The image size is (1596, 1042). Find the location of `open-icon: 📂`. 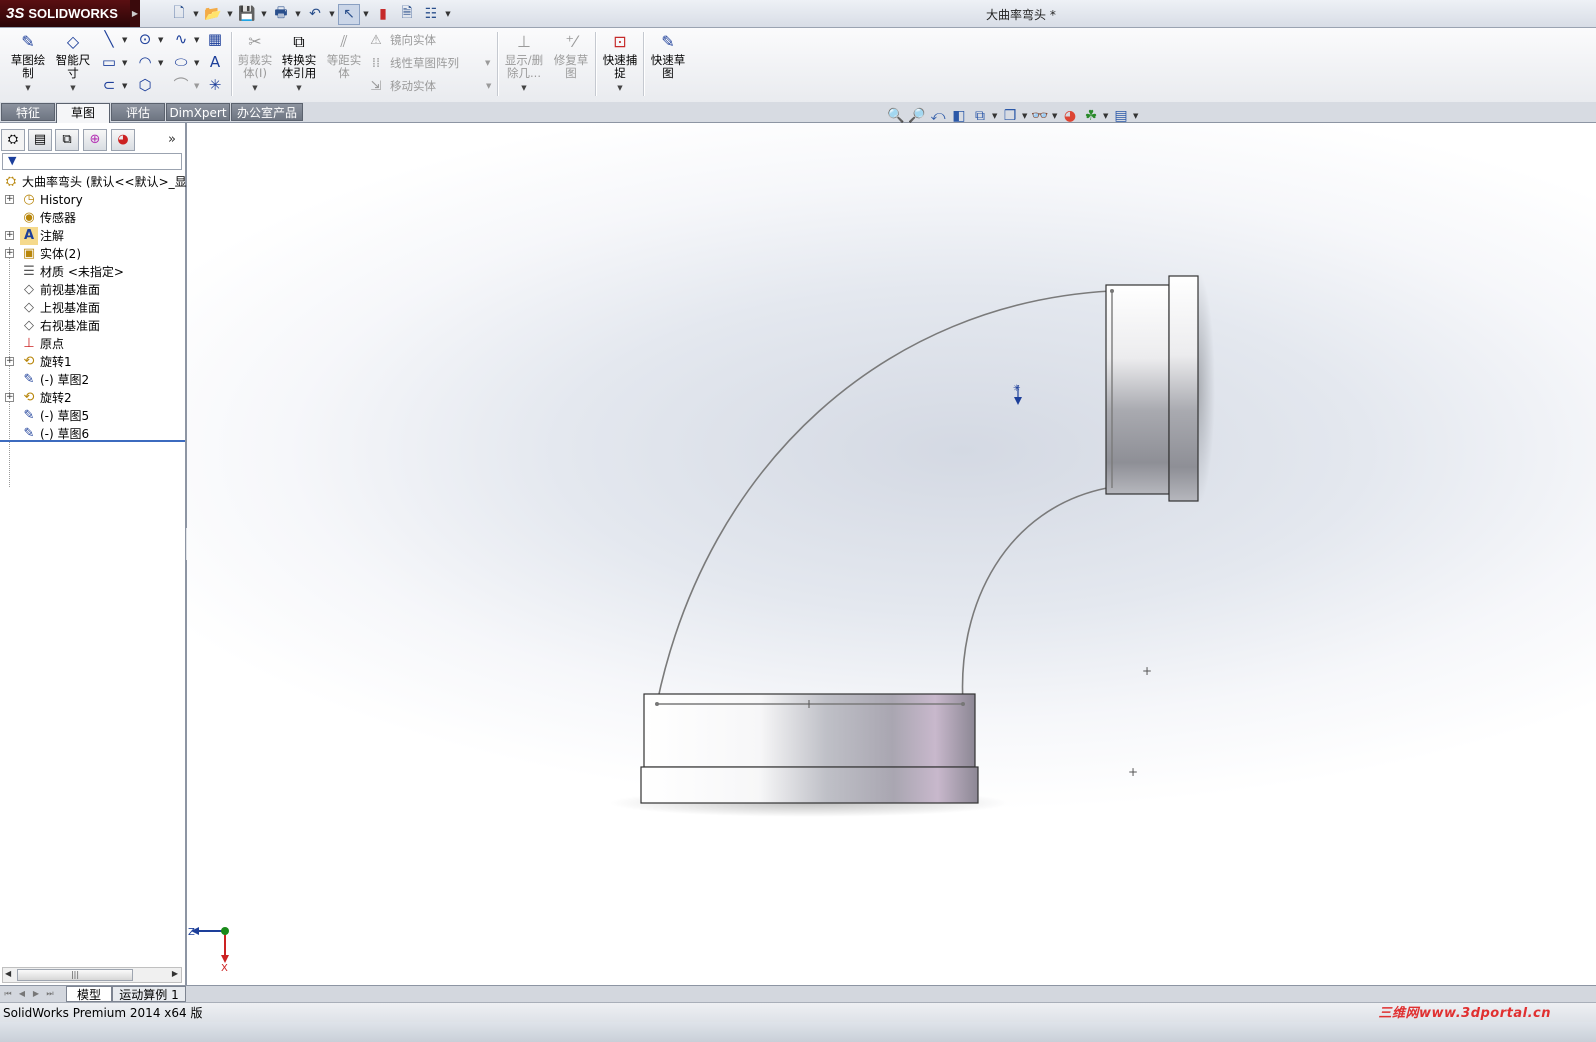

open-icon: 📂 is located at coordinates (213, 14).